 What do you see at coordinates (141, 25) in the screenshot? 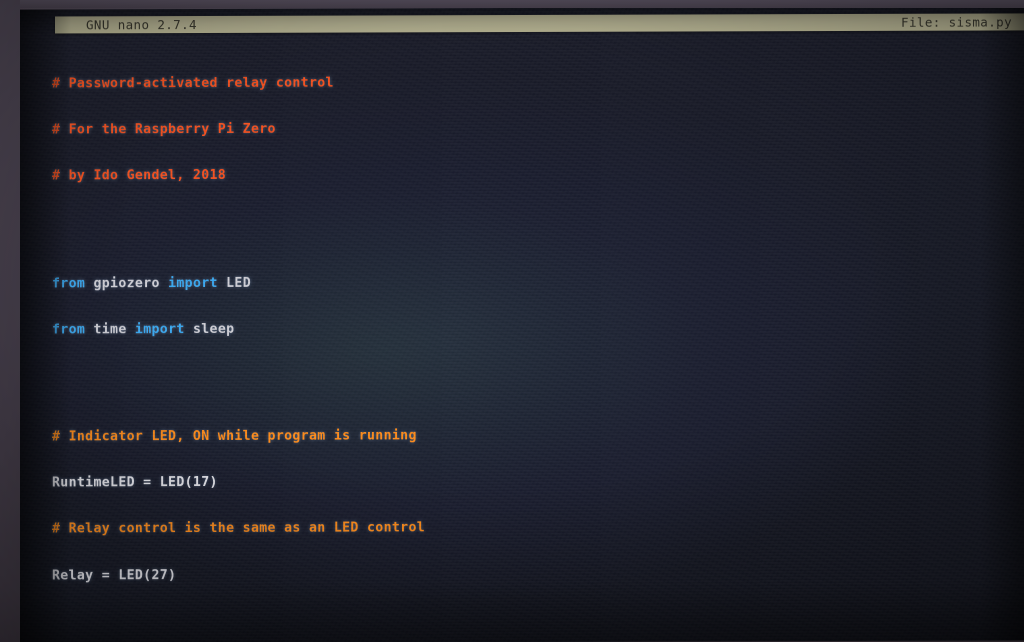
I see `nano-version-label: GNU nano 2.7.4` at bounding box center [141, 25].